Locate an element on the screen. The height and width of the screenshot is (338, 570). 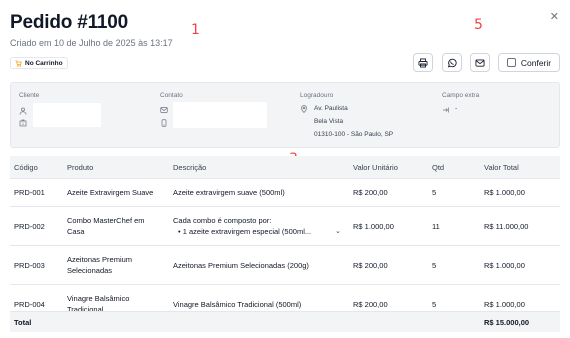
col-header-total: Valor Total is located at coordinates (501, 167).